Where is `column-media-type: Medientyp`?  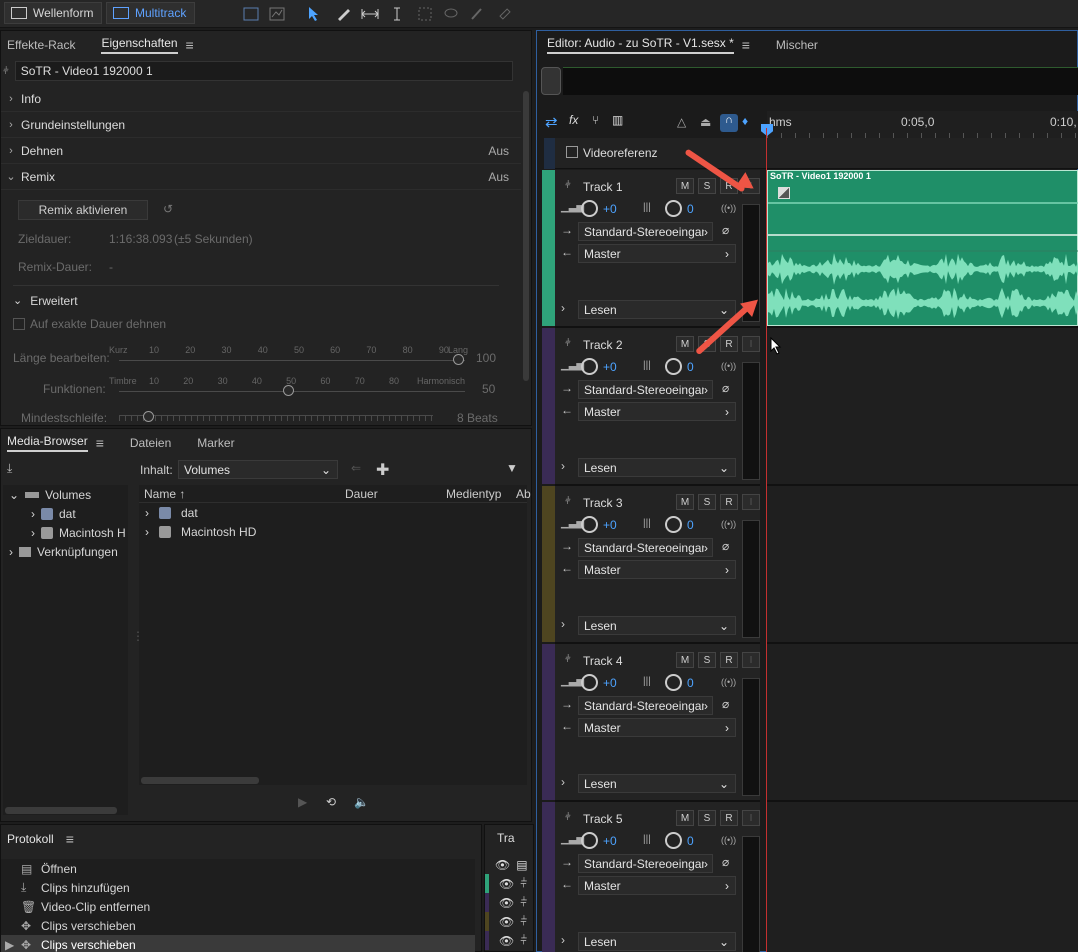
column-media-type: Medientyp is located at coordinates (473, 494).